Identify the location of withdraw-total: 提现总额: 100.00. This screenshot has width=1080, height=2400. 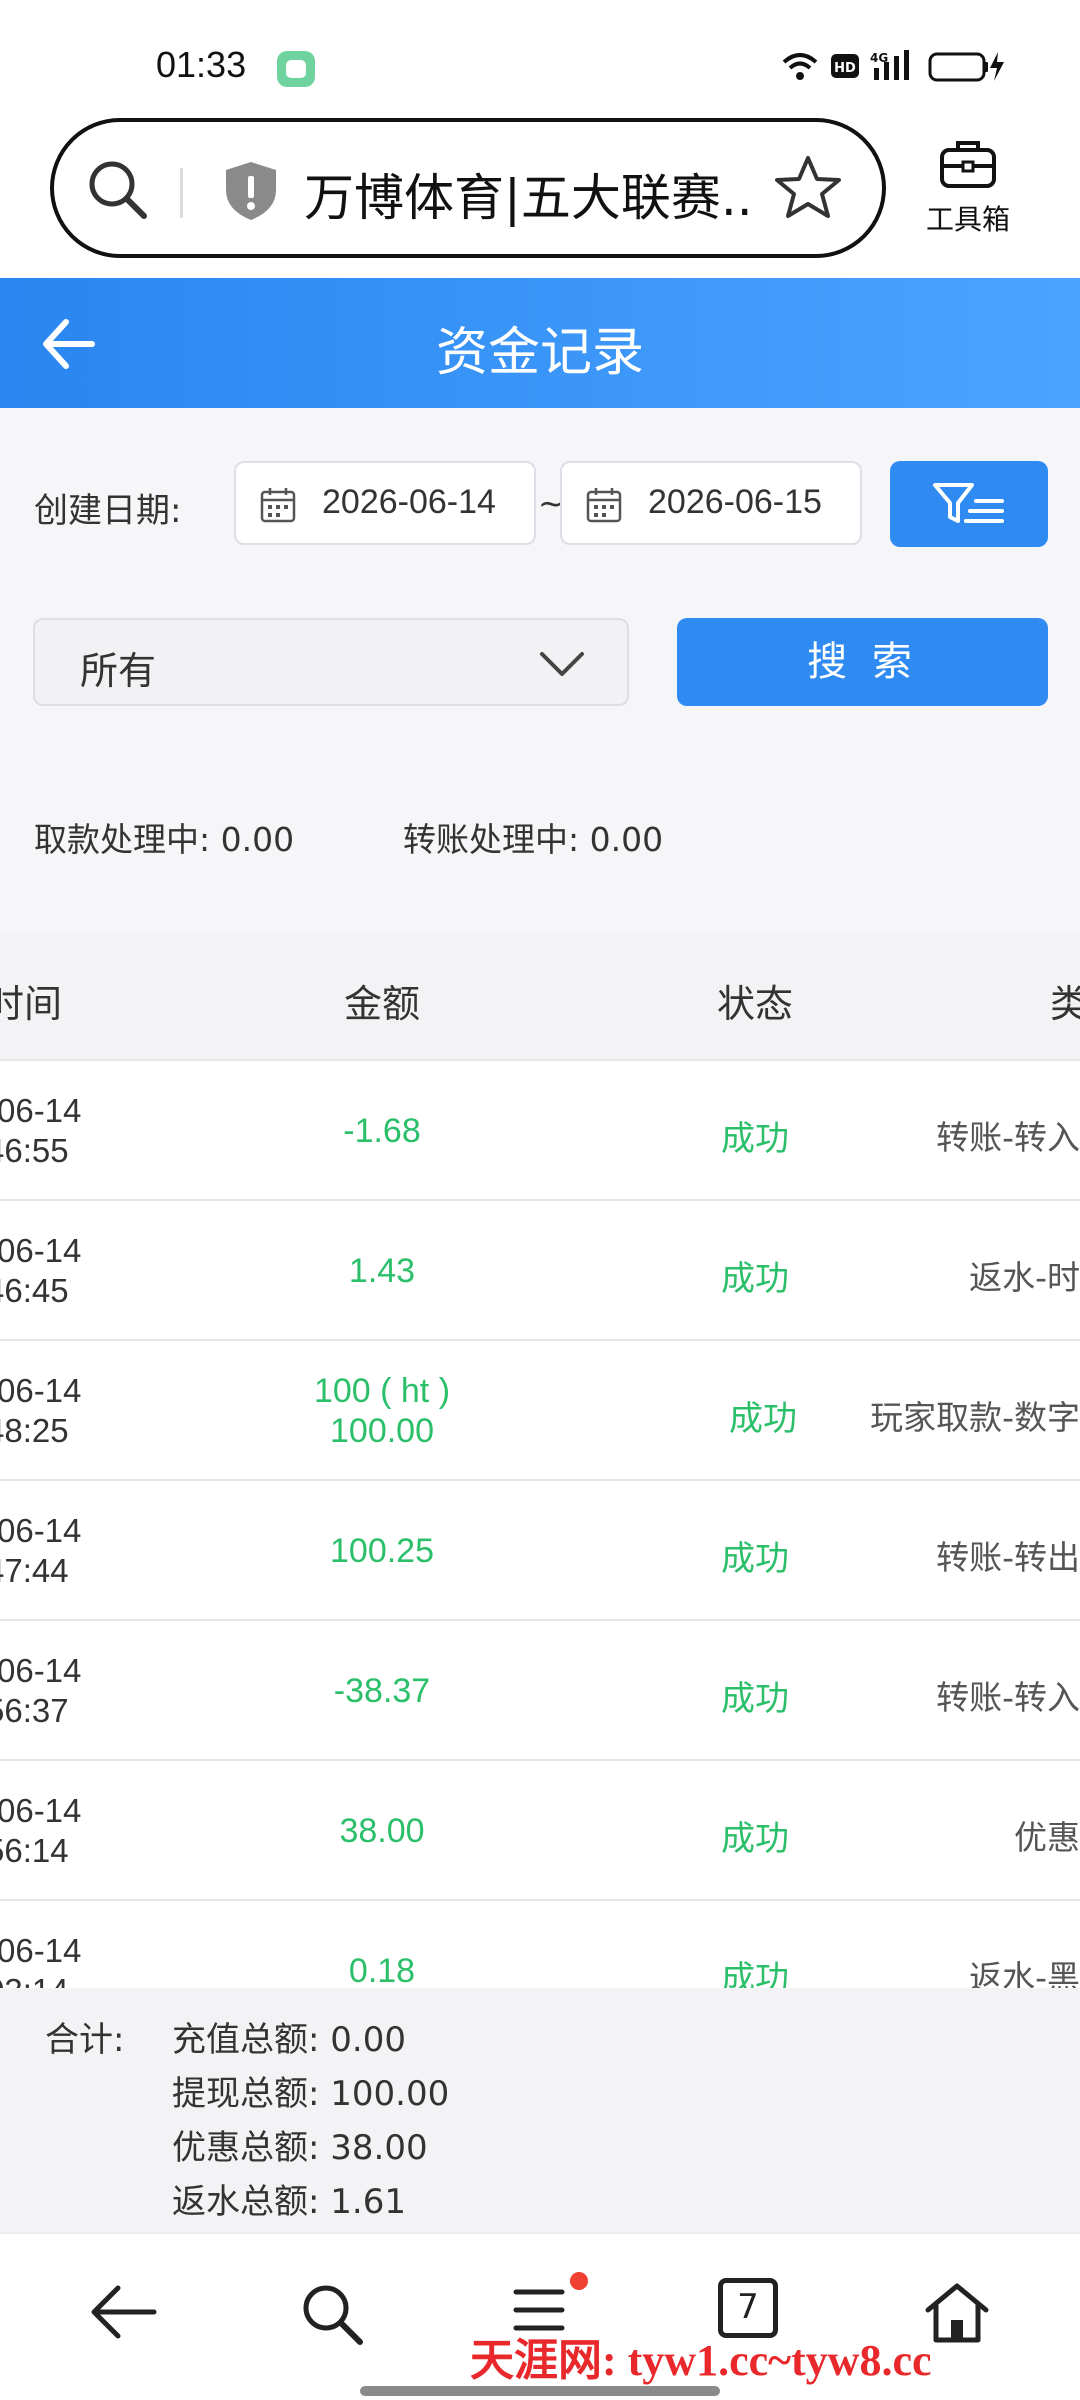
(311, 2094).